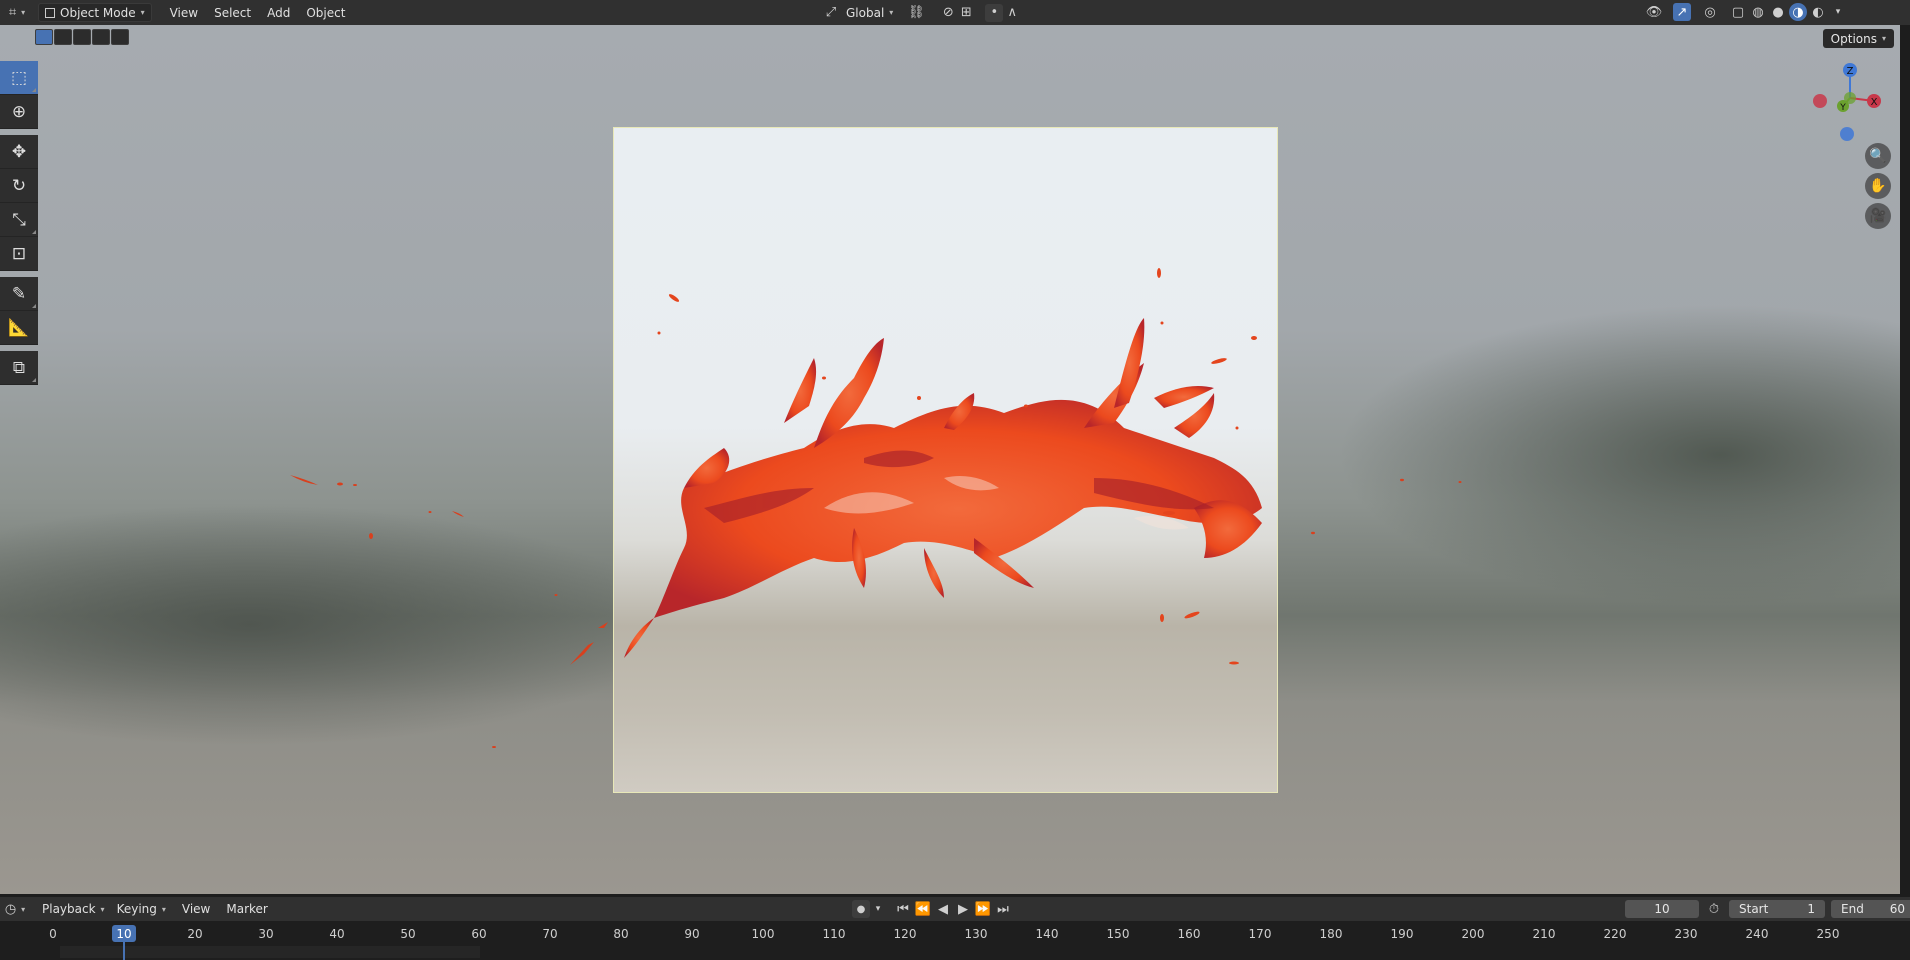 The image size is (1910, 960). Describe the element at coordinates (1897, 909) in the screenshot. I see `end-value: 60` at that location.